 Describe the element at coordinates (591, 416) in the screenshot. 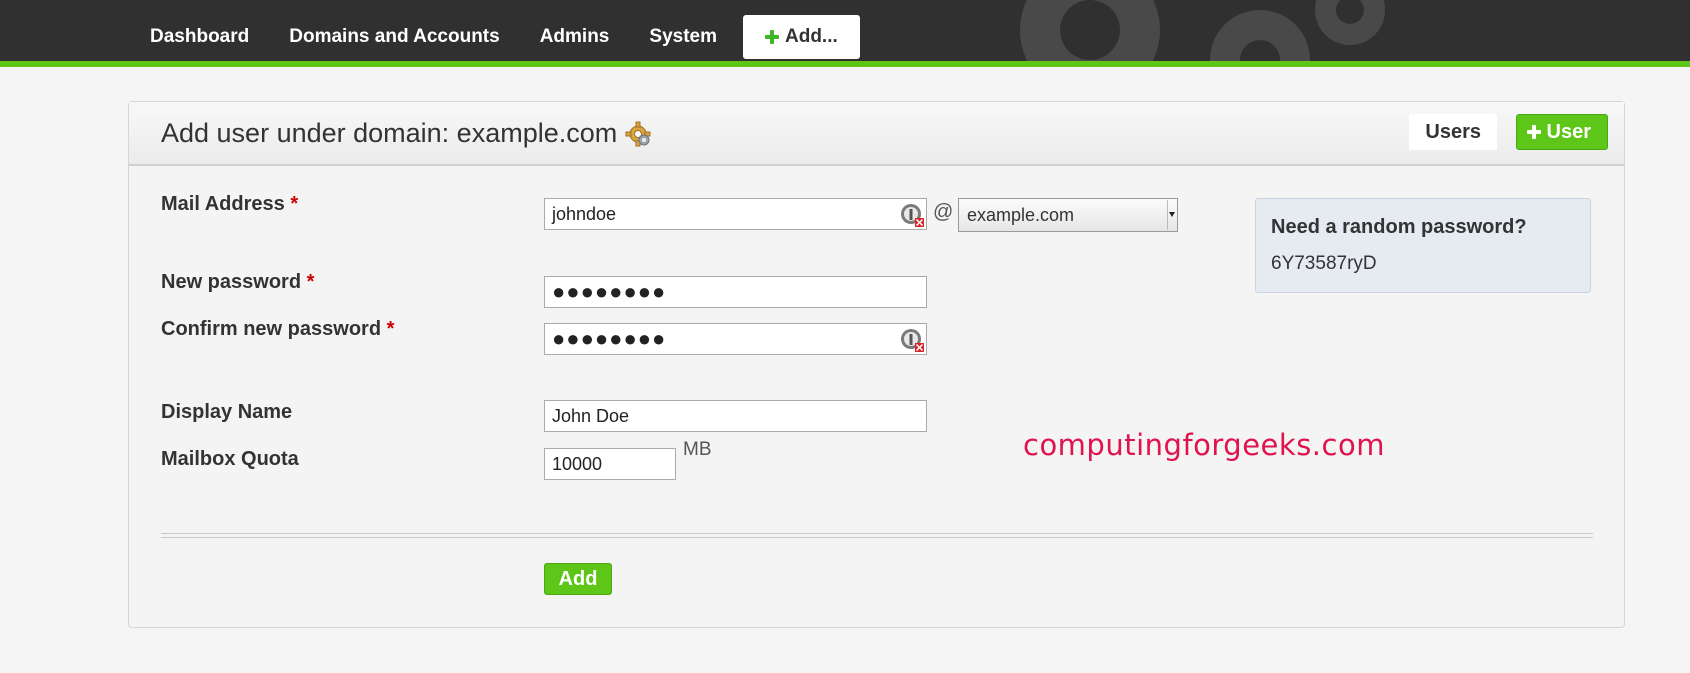

I see `display-name-value: John Doe` at that location.